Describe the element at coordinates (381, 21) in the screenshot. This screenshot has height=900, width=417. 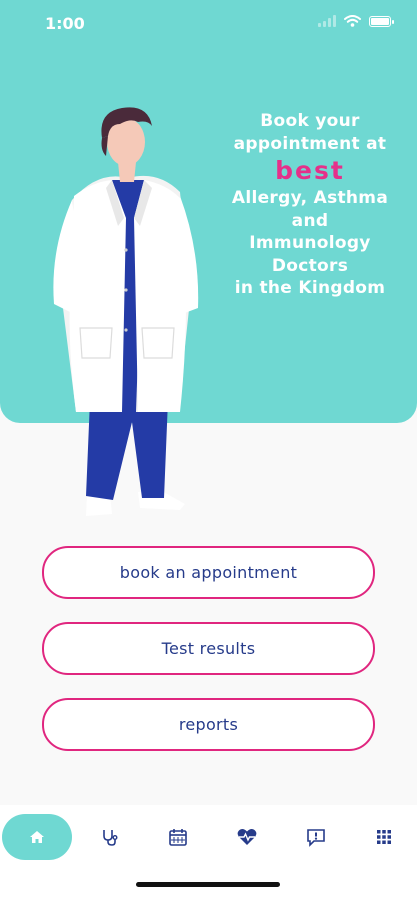
I see `battery-icon` at that location.